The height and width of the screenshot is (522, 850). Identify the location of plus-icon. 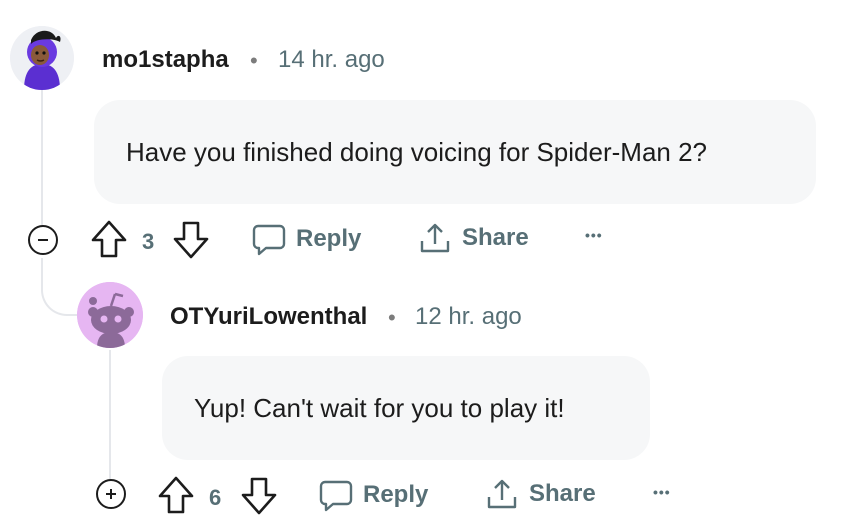
(111, 494).